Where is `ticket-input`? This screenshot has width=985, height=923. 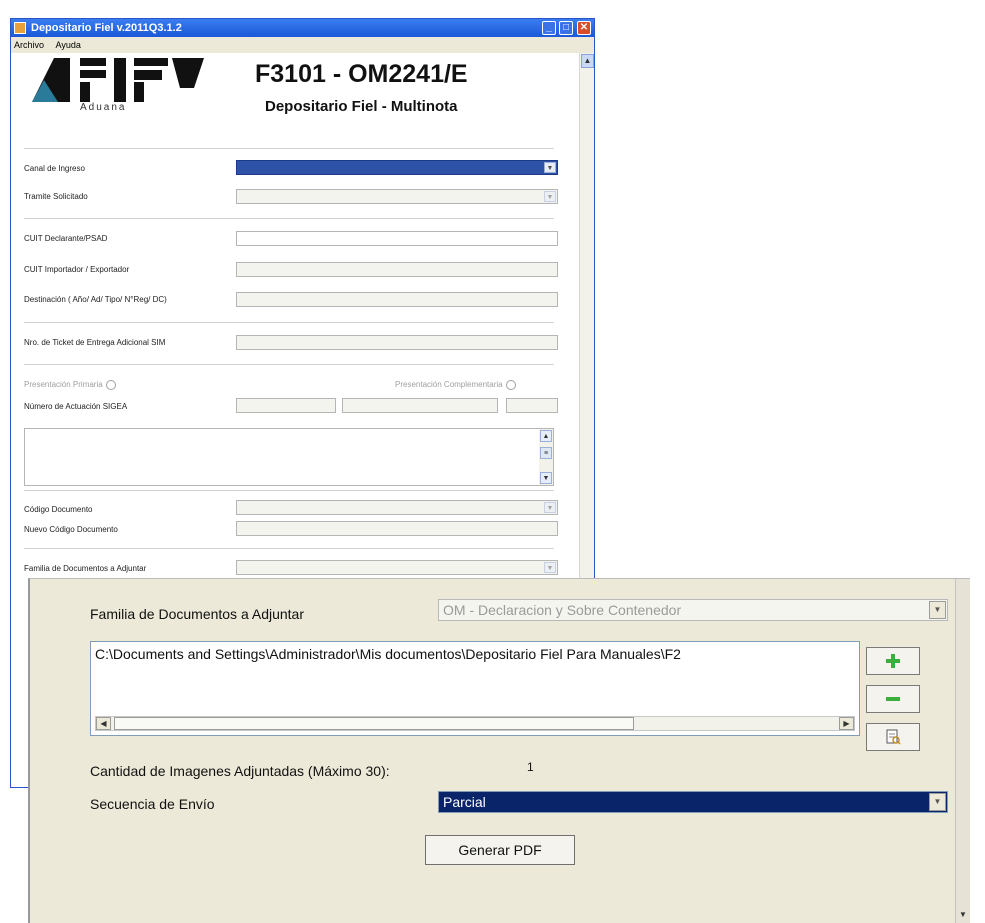
ticket-input is located at coordinates (397, 342).